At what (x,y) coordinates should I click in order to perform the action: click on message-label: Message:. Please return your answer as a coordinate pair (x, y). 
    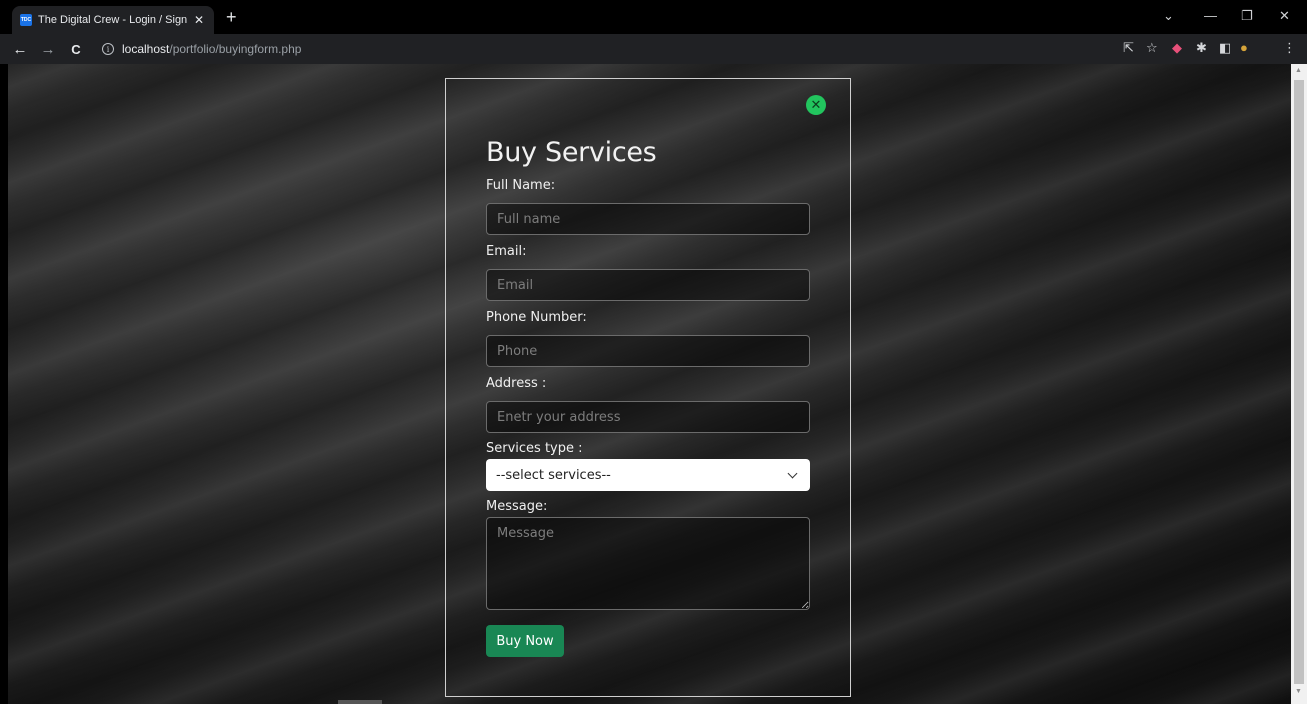
    Looking at the image, I should click on (517, 506).